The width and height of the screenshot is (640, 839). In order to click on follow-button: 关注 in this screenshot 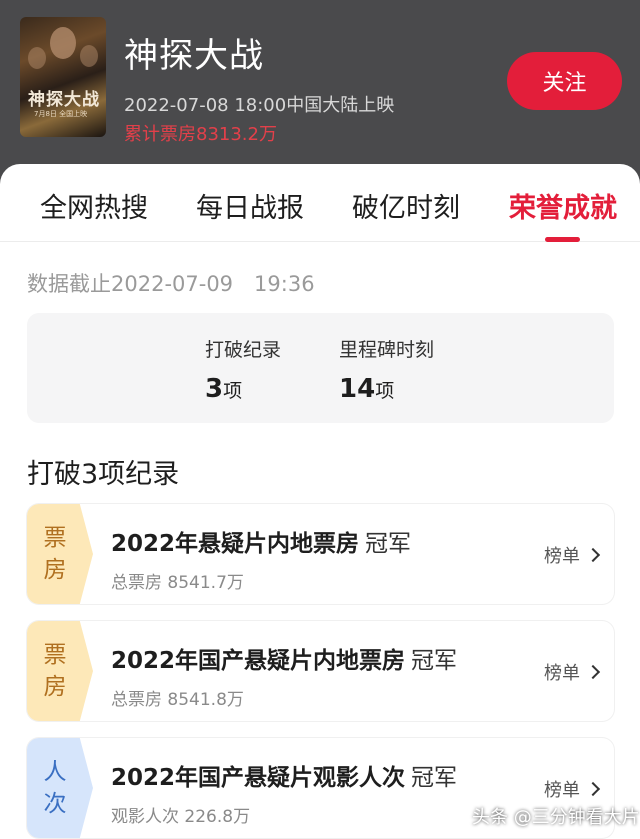, I will do `click(564, 81)`.